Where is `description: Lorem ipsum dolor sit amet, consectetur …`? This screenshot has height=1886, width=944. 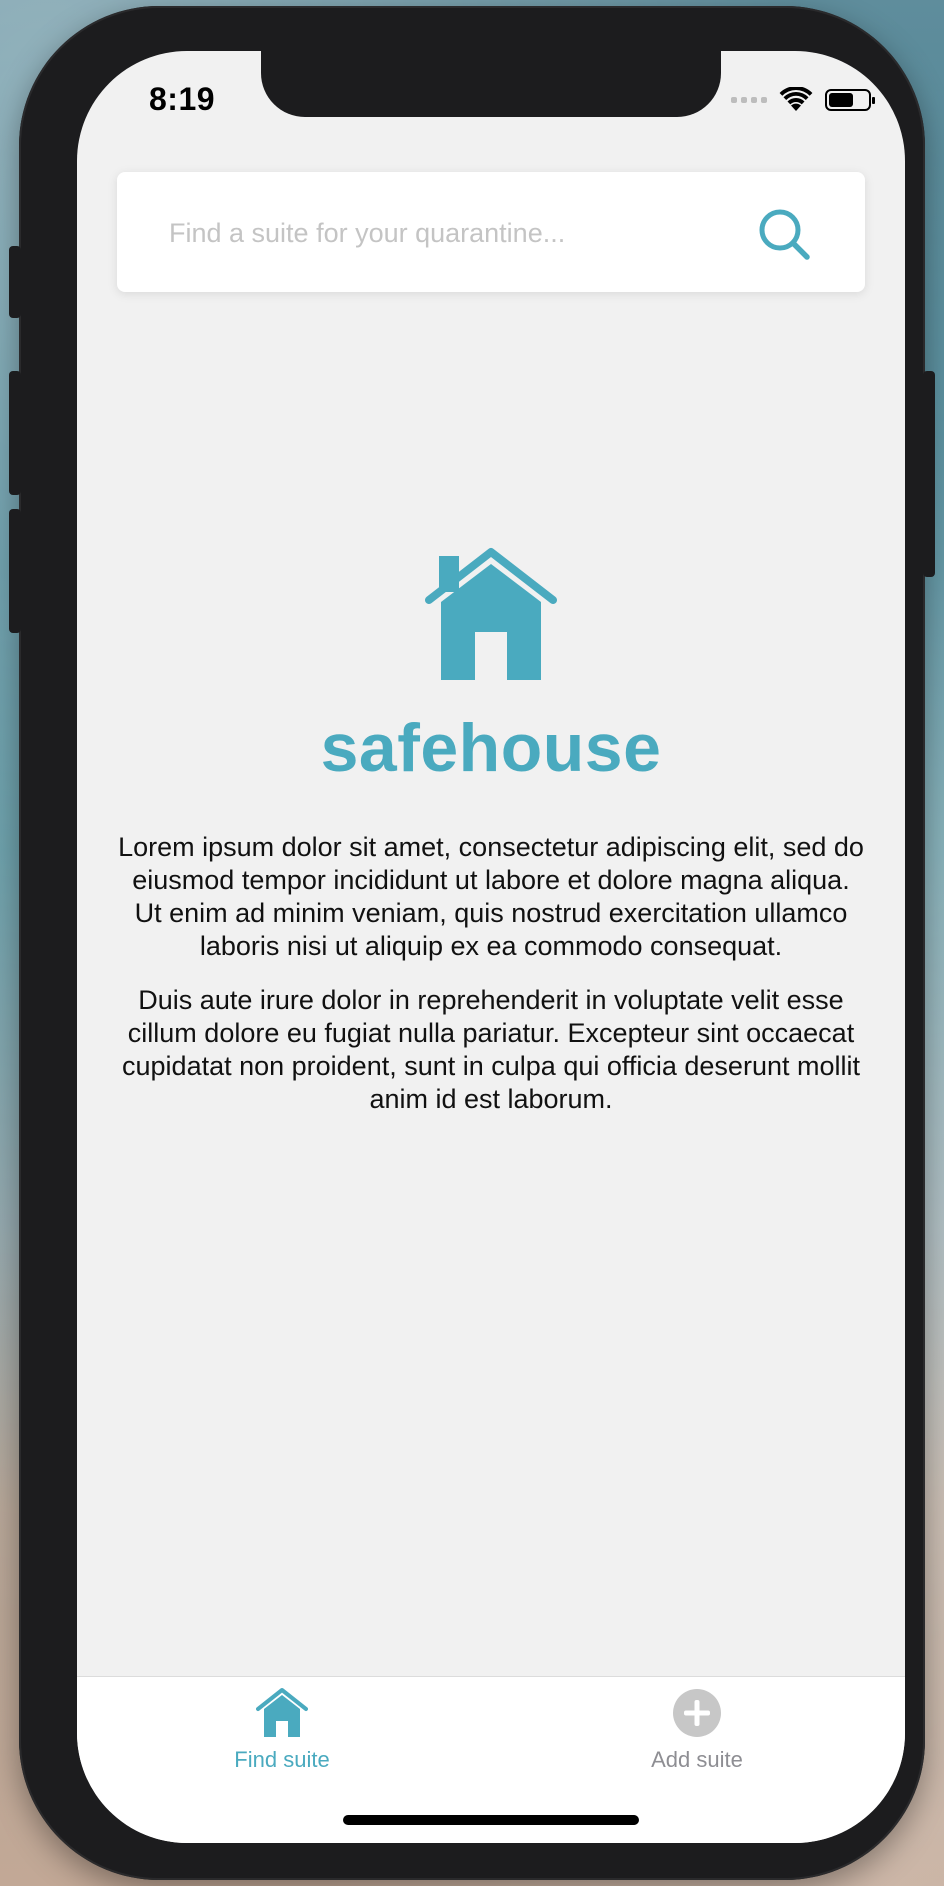 description: Lorem ipsum dolor sit amet, consectetur … is located at coordinates (491, 984).